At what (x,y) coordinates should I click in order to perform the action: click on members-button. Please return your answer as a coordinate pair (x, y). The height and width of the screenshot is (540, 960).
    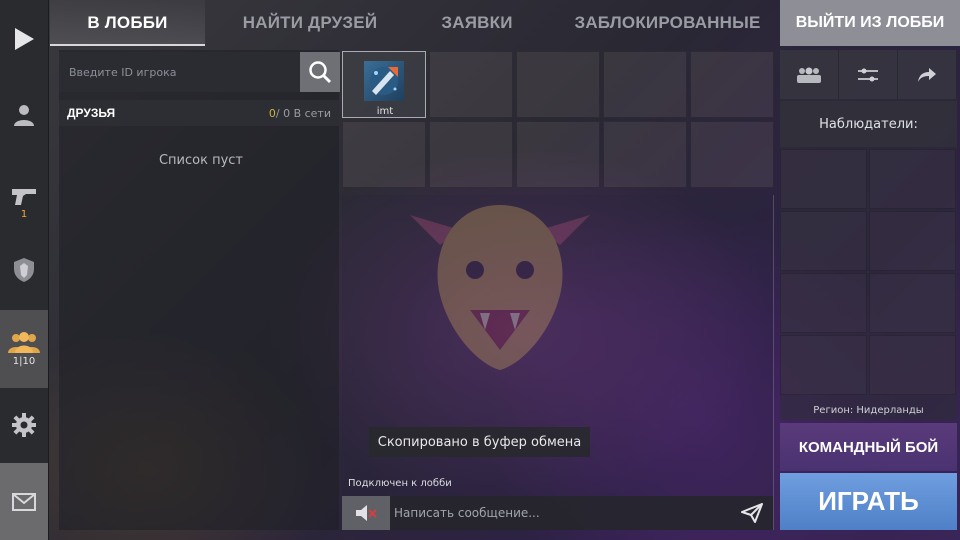
    Looking at the image, I should click on (809, 74).